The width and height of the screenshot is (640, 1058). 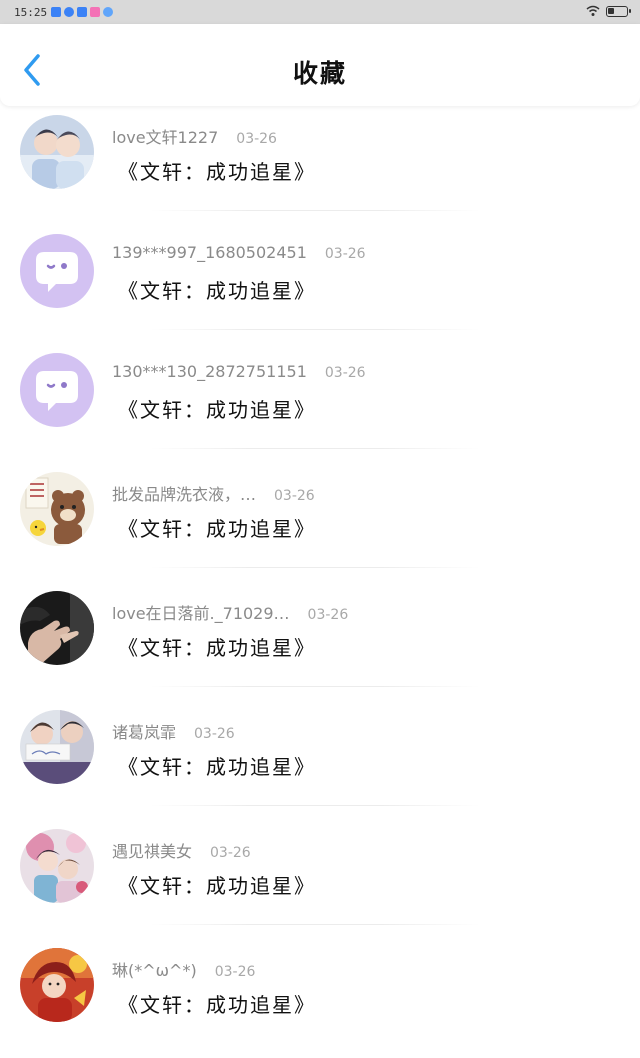 What do you see at coordinates (319, 73) in the screenshot?
I see `page-title: 收藏` at bounding box center [319, 73].